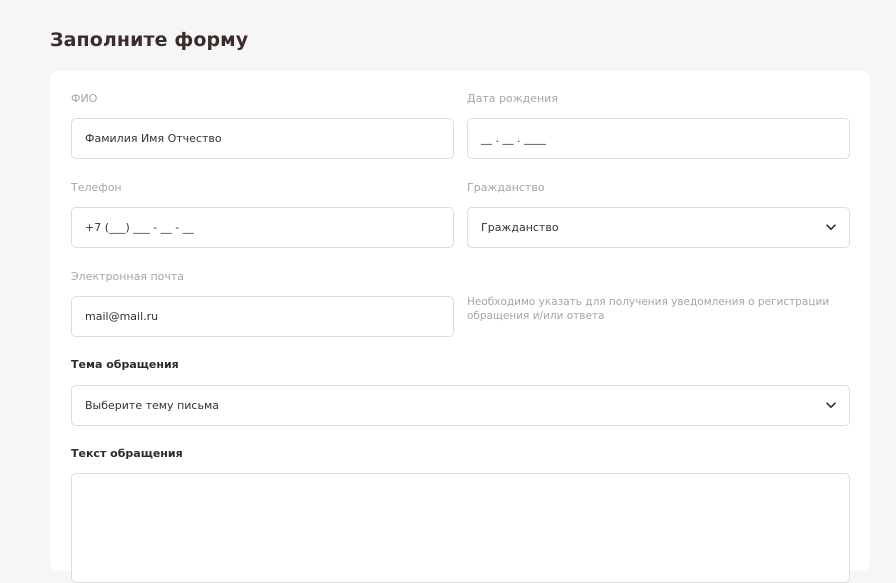 The width and height of the screenshot is (896, 583). I want to click on phone-label: Телефон, so click(96, 187).